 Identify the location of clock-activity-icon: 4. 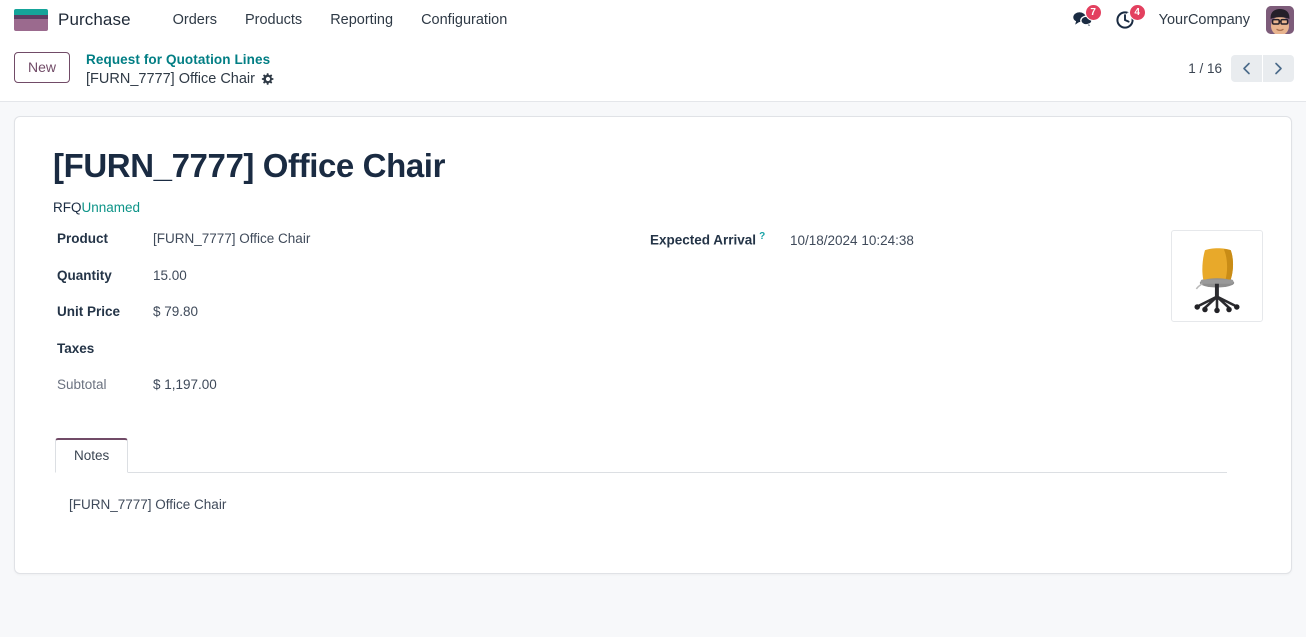
(1130, 18).